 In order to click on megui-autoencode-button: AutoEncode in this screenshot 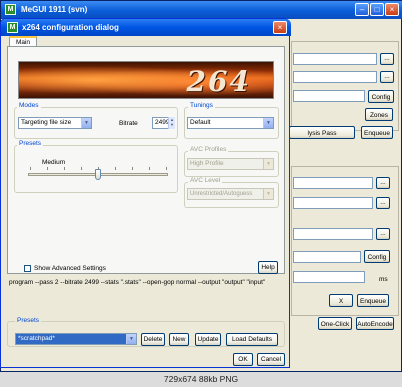, I will do `click(375, 323)`.